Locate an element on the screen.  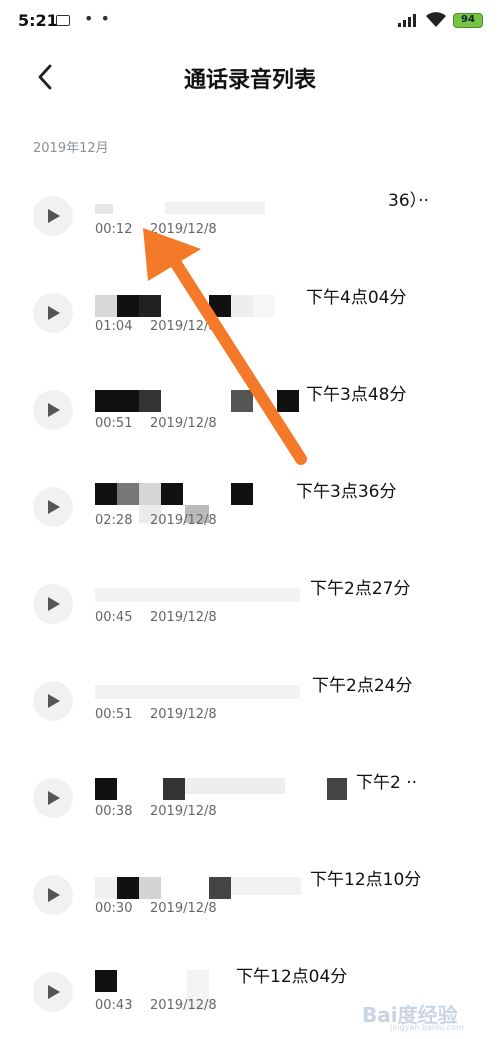
recording-duration: 00:12 is located at coordinates (114, 229).